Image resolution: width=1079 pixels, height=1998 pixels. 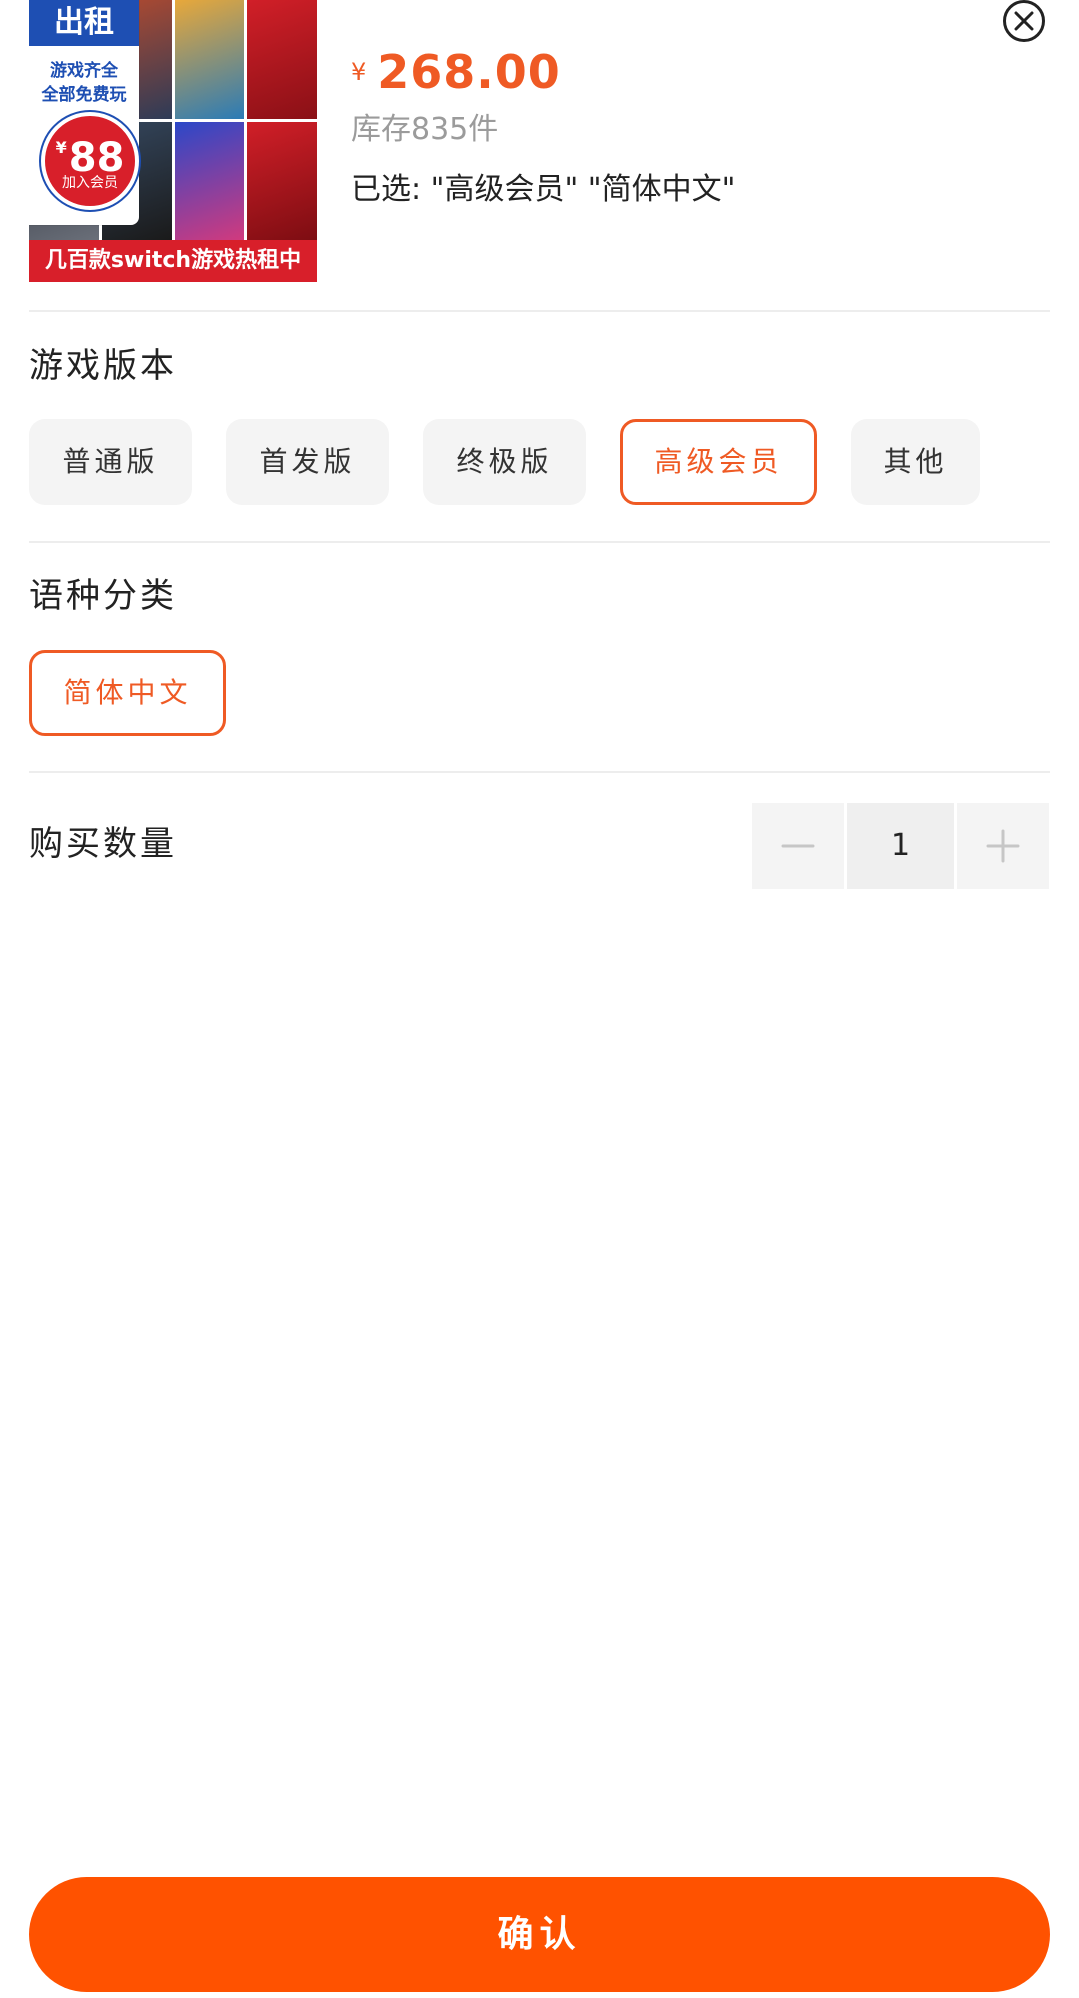 I want to click on thumbnail-rental-badge: 出租 游戏齐全 全部免费玩 ¥88 加入会员, so click(x=84, y=112).